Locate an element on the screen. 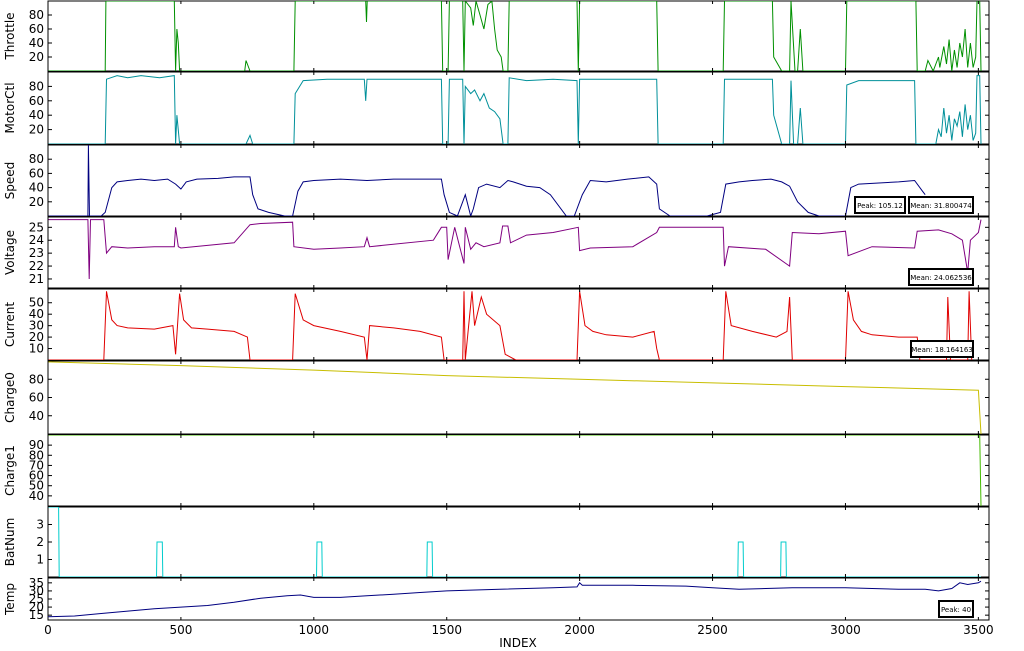 The height and width of the screenshot is (651, 1024). annotation-text: Mean: 31.800474 is located at coordinates (941, 206).